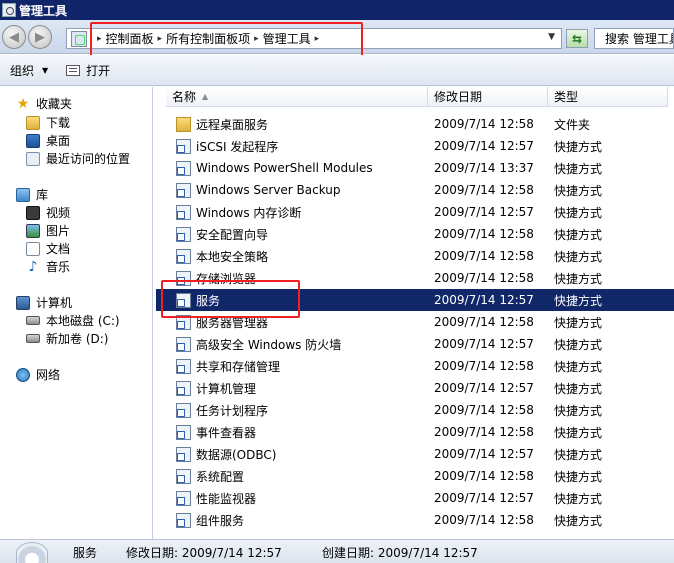 The height and width of the screenshot is (563, 674). What do you see at coordinates (208, 300) in the screenshot?
I see `file-name: 服务` at bounding box center [208, 300].